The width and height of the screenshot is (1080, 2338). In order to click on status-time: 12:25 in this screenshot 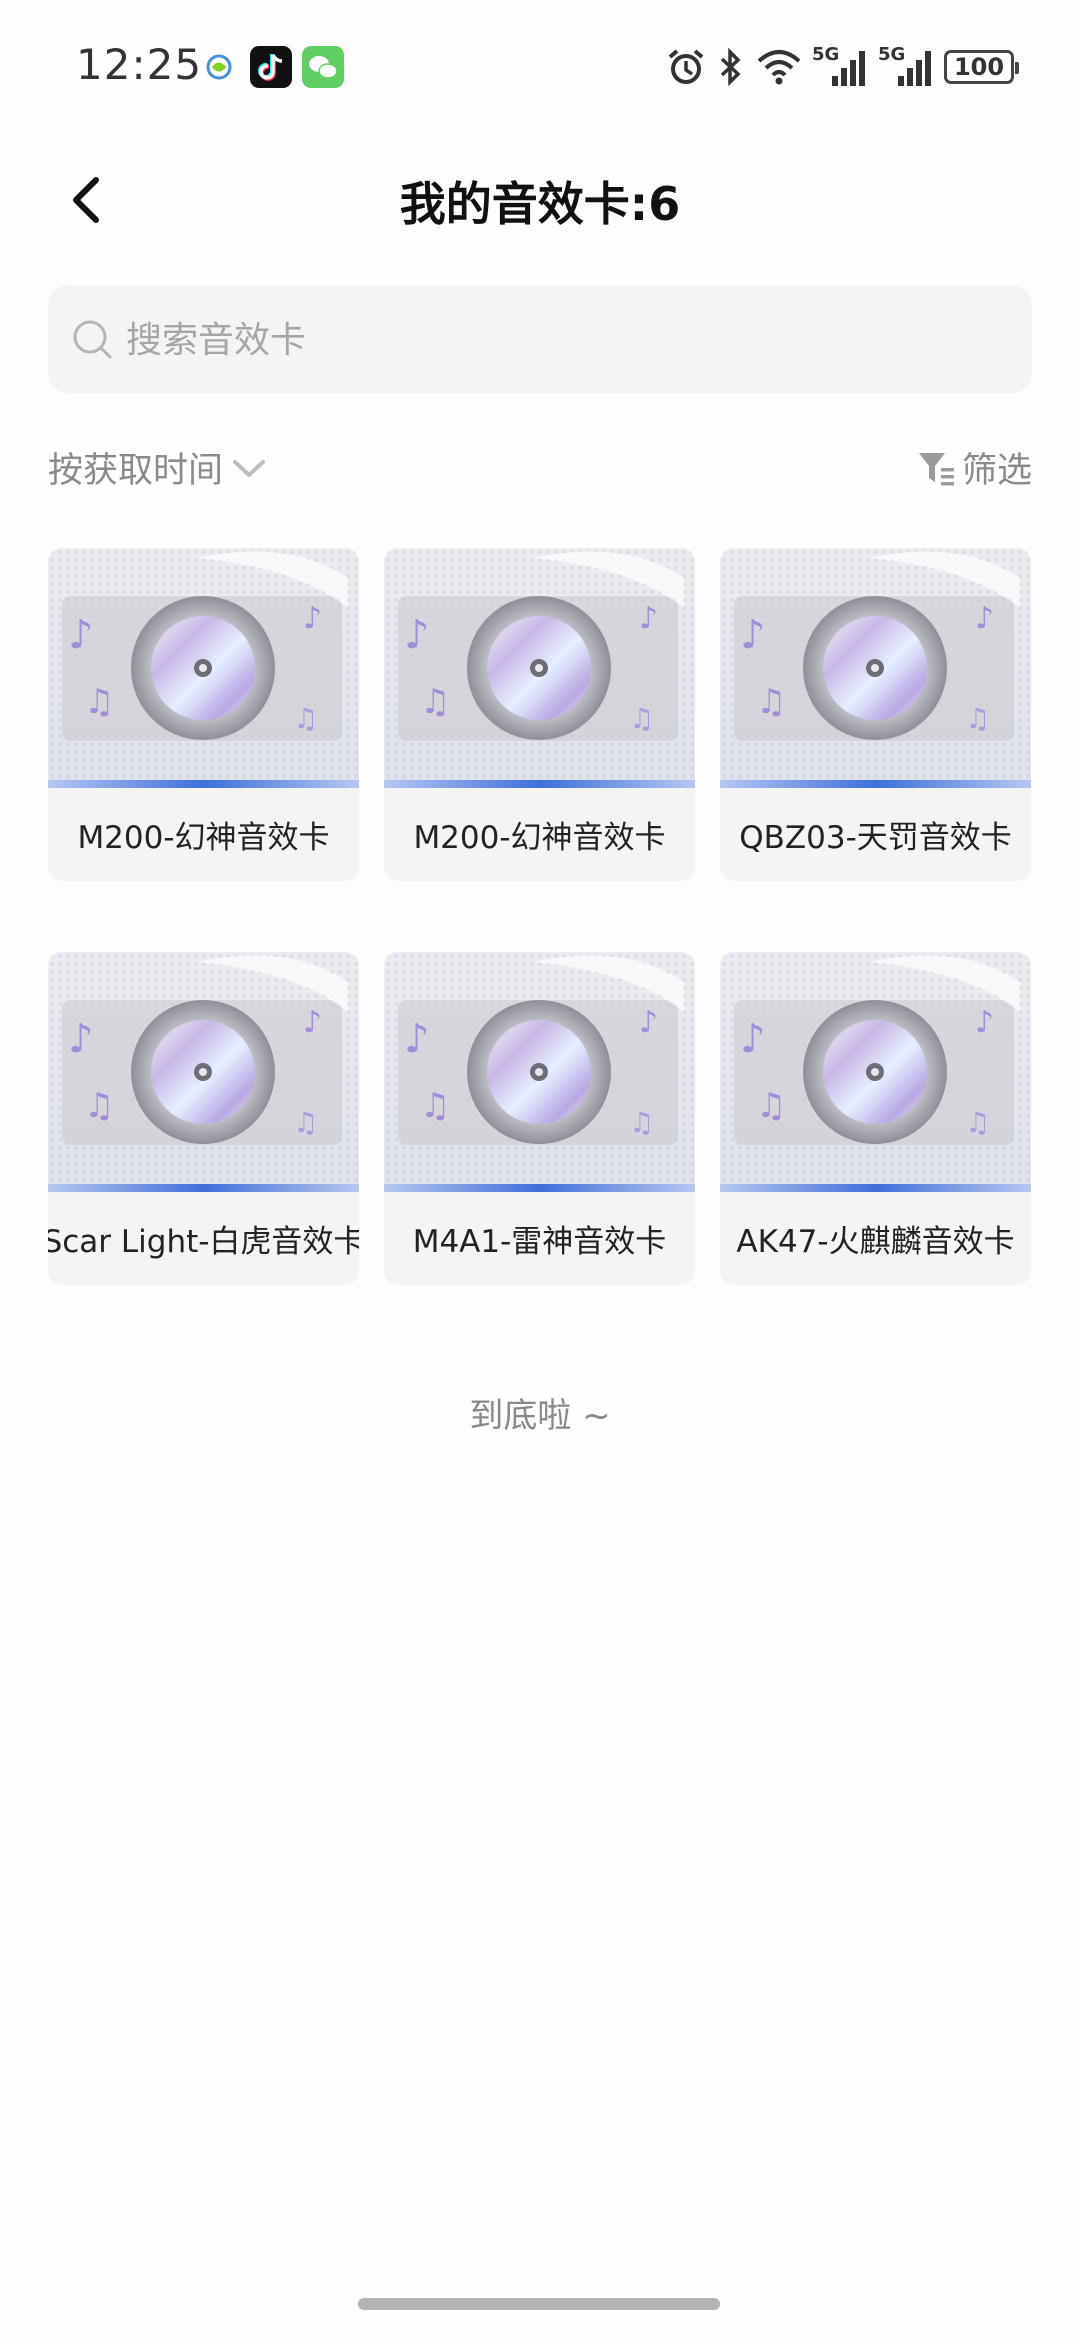, I will do `click(139, 64)`.